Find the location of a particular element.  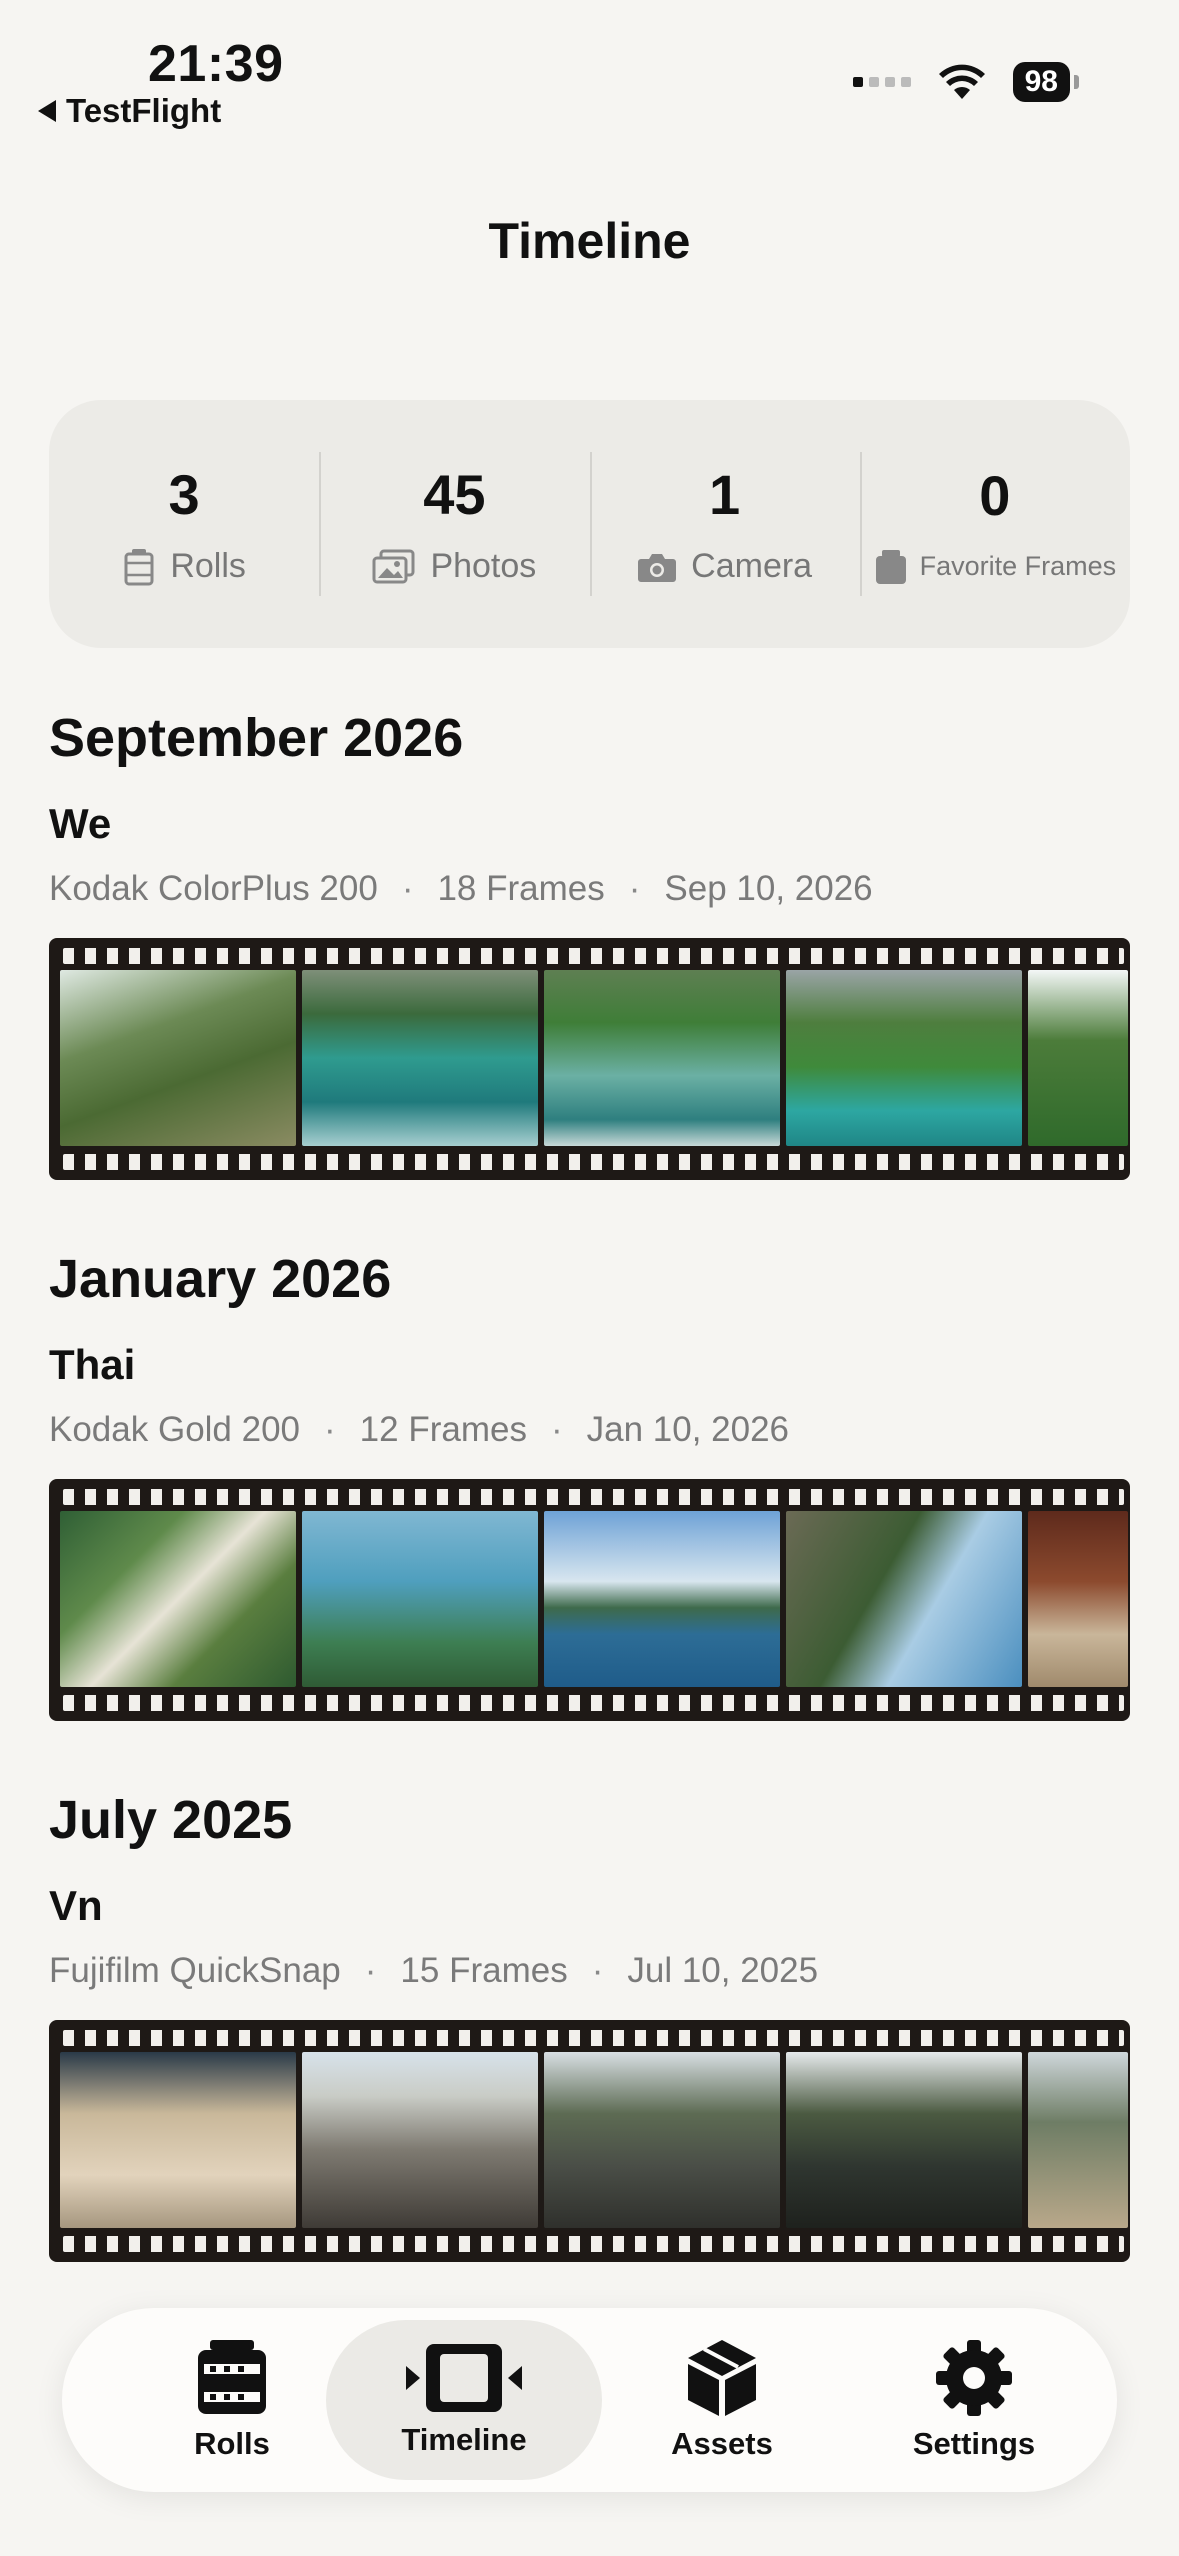

stat-rolls: 3 Rolls is located at coordinates (184, 524).